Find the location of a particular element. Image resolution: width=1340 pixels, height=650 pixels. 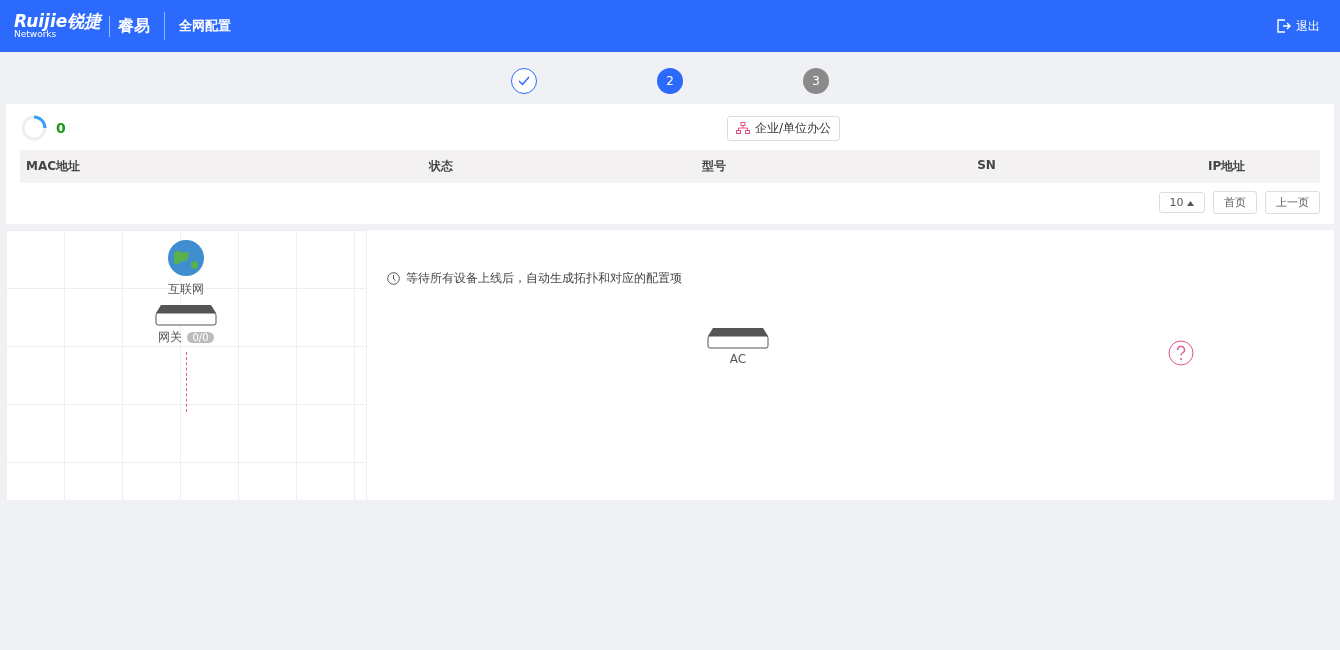

loading-spinner-icon is located at coordinates (34, 128).